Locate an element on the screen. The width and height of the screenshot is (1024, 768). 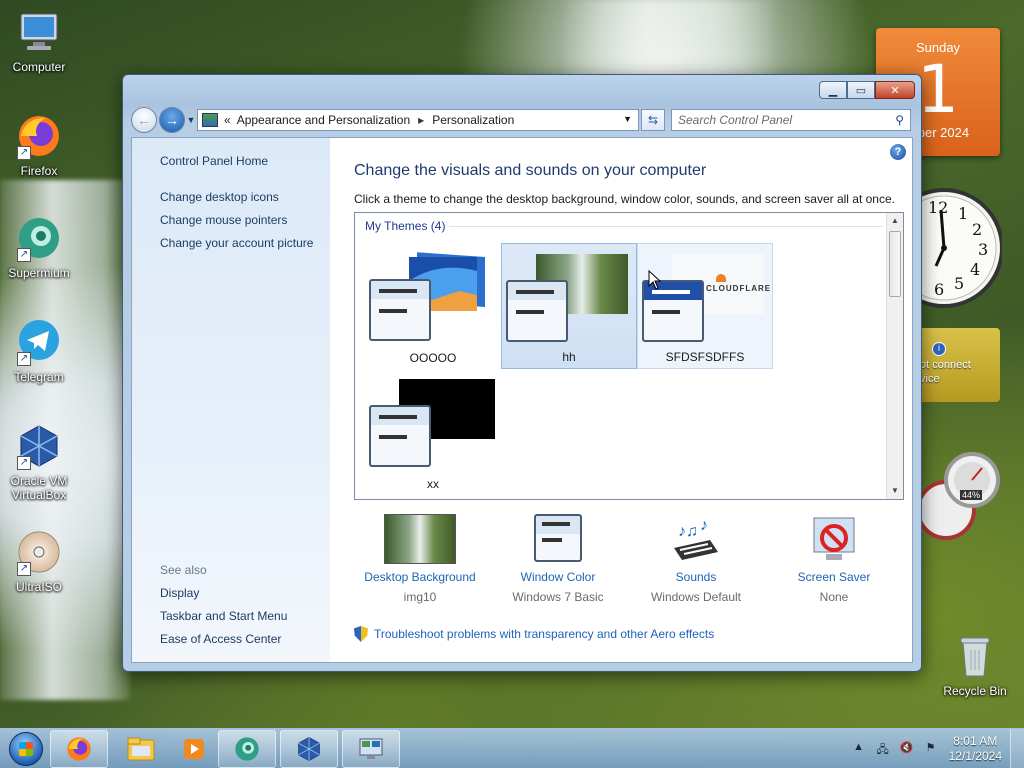
scroll-thumb is located at coordinates (895, 264).